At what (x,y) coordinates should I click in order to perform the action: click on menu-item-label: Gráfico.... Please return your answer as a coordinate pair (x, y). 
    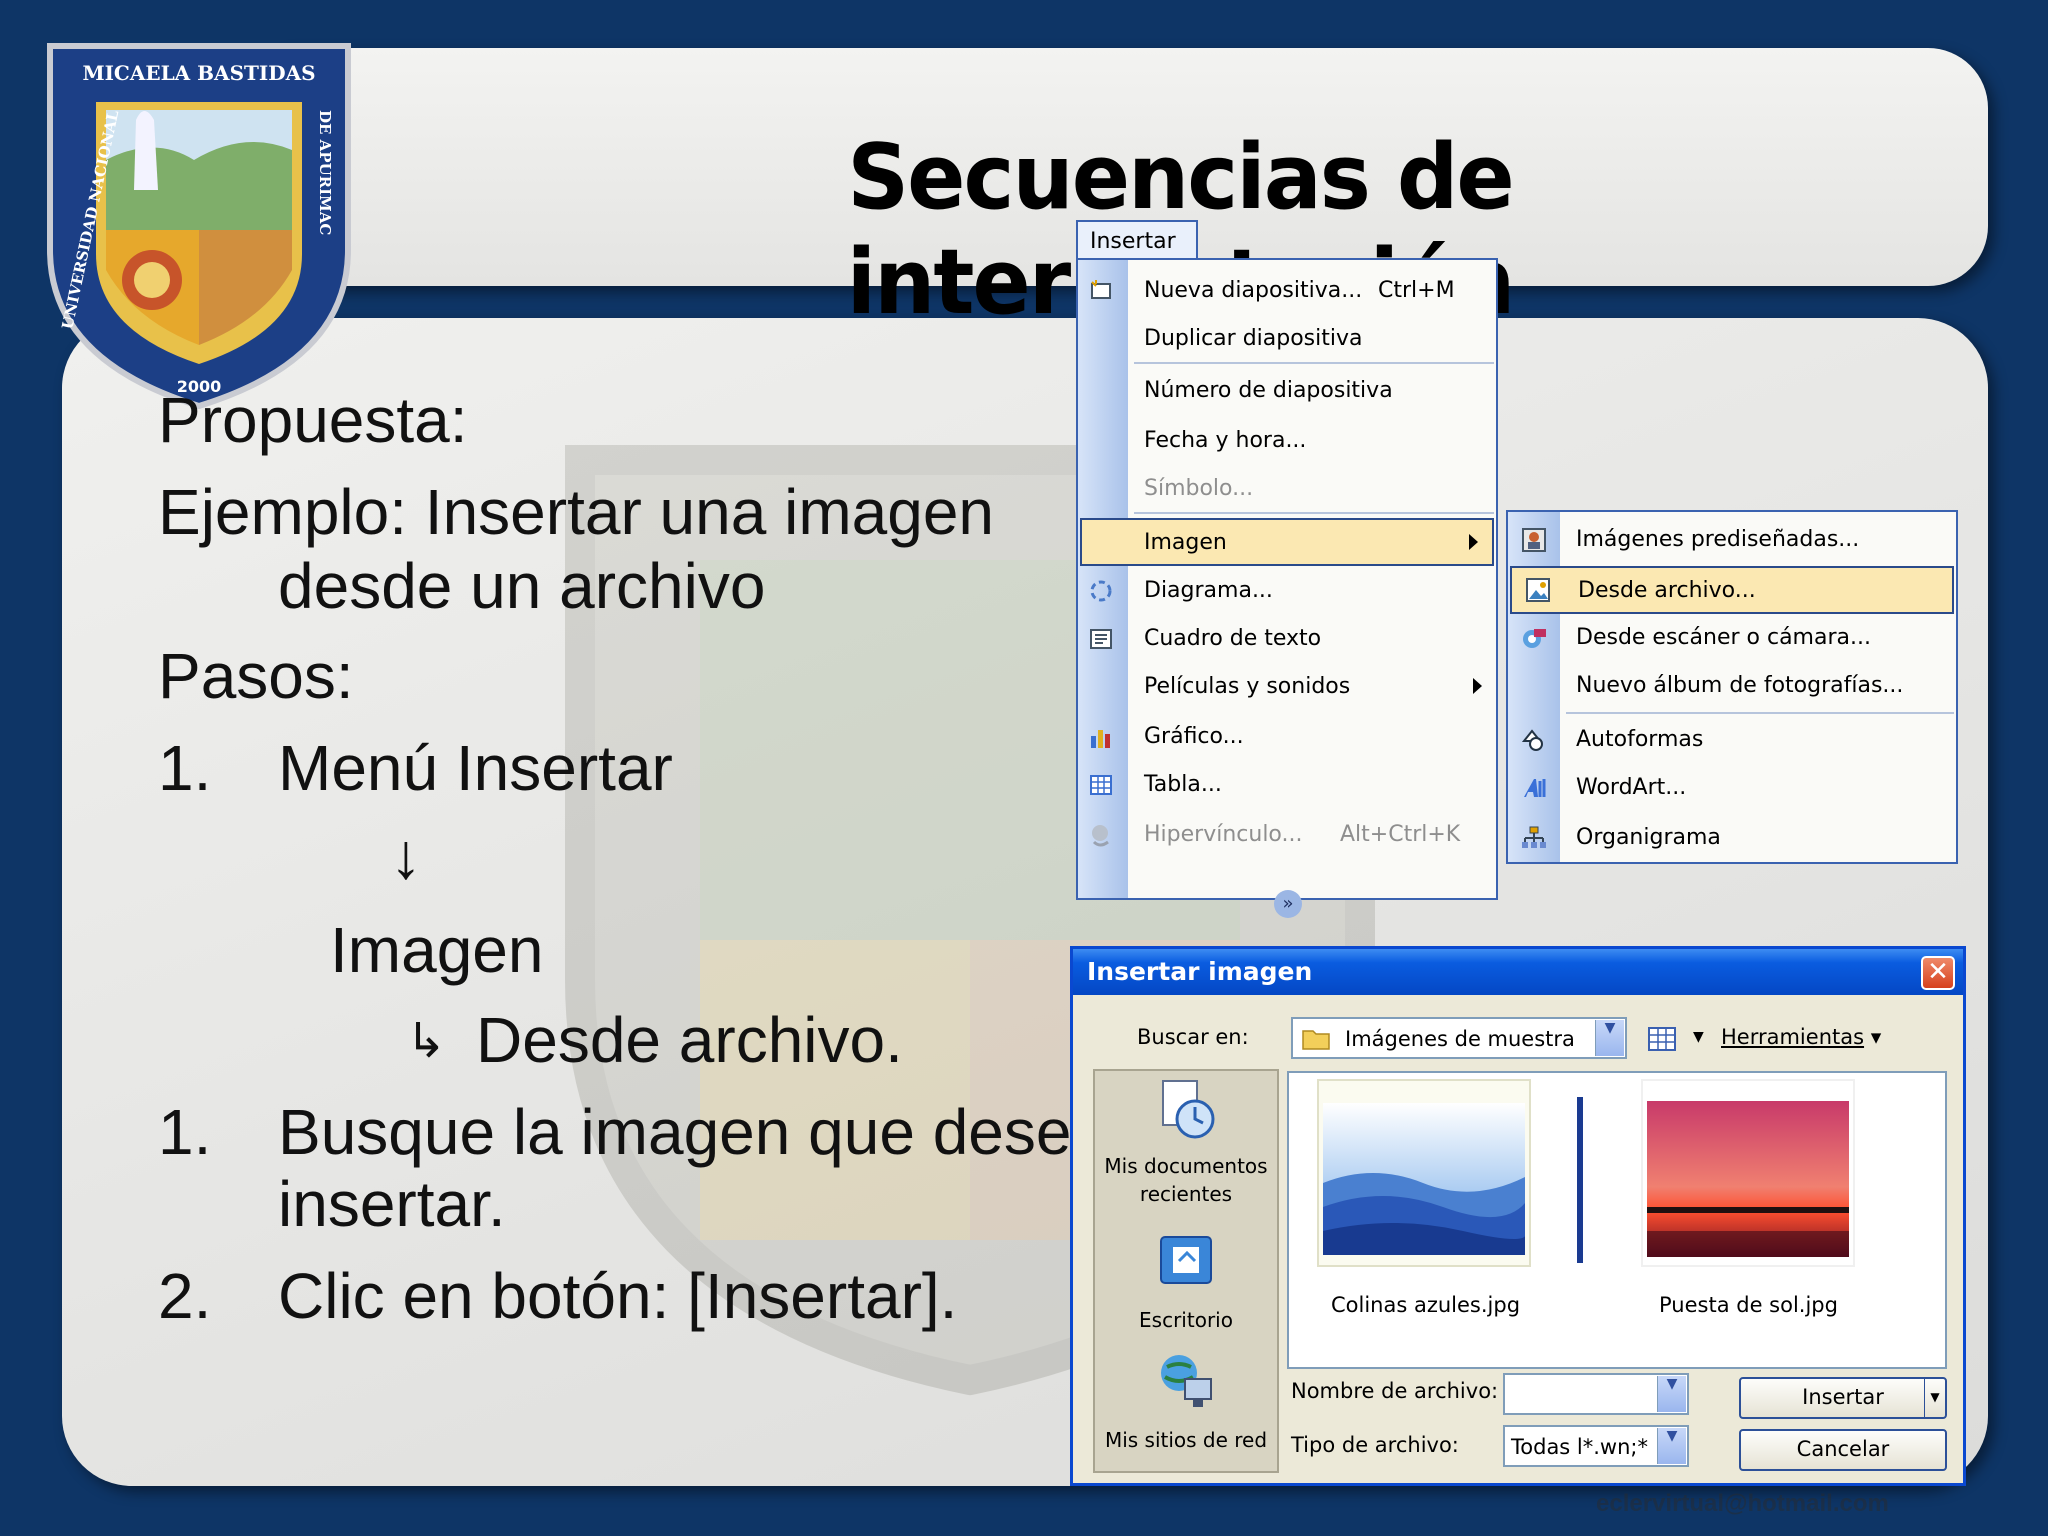
    Looking at the image, I should click on (1194, 736).